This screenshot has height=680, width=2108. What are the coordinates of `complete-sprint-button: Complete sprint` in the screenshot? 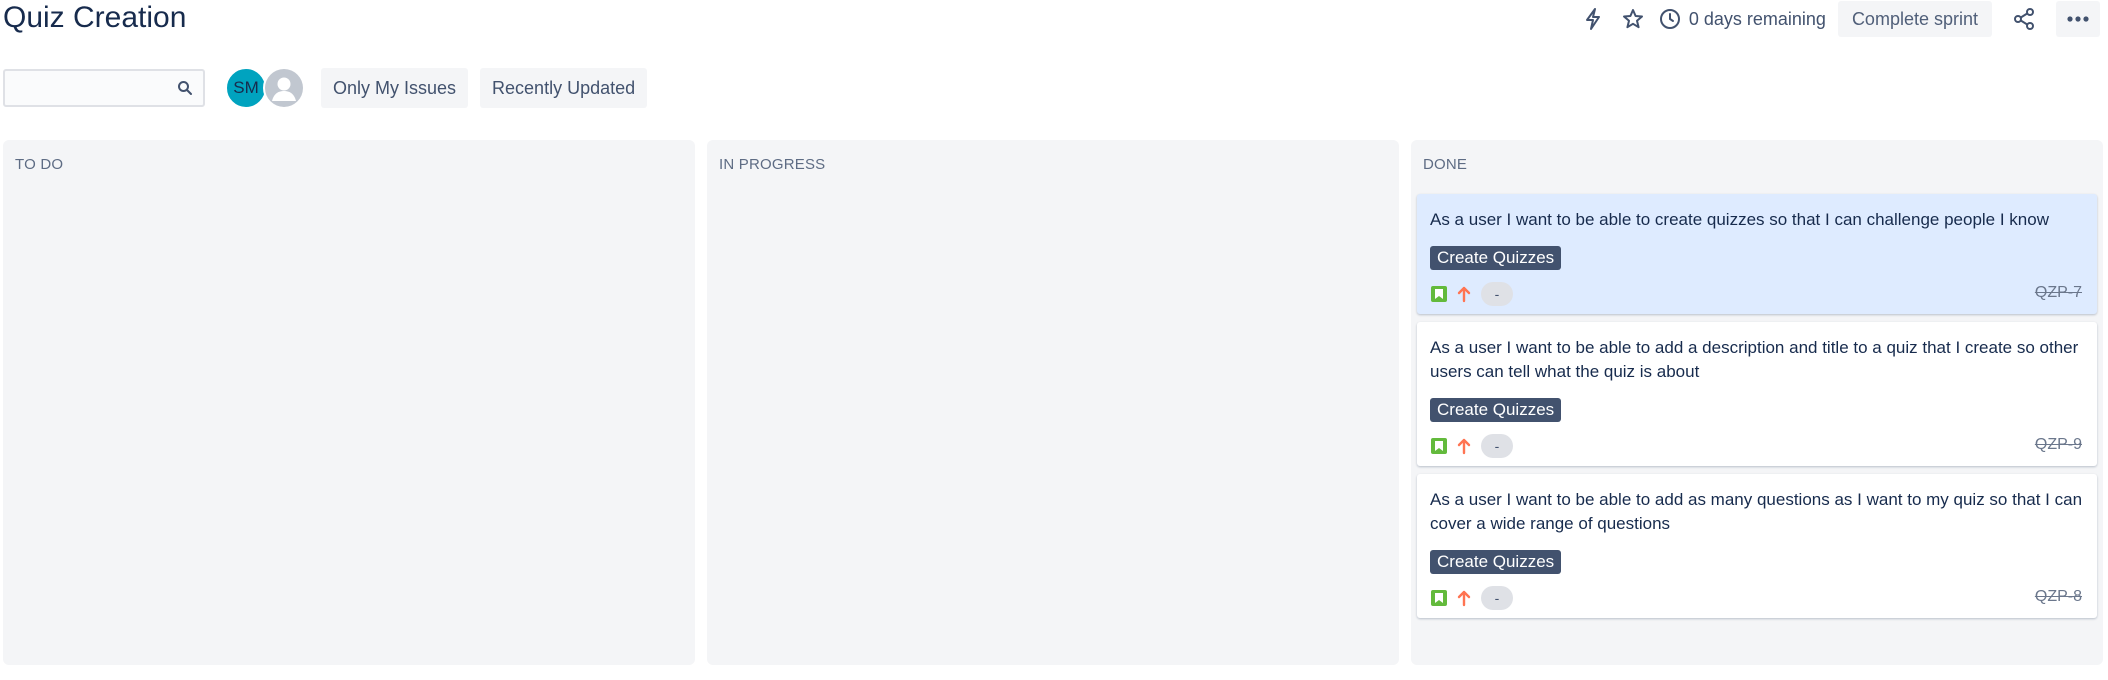 It's located at (1914, 19).